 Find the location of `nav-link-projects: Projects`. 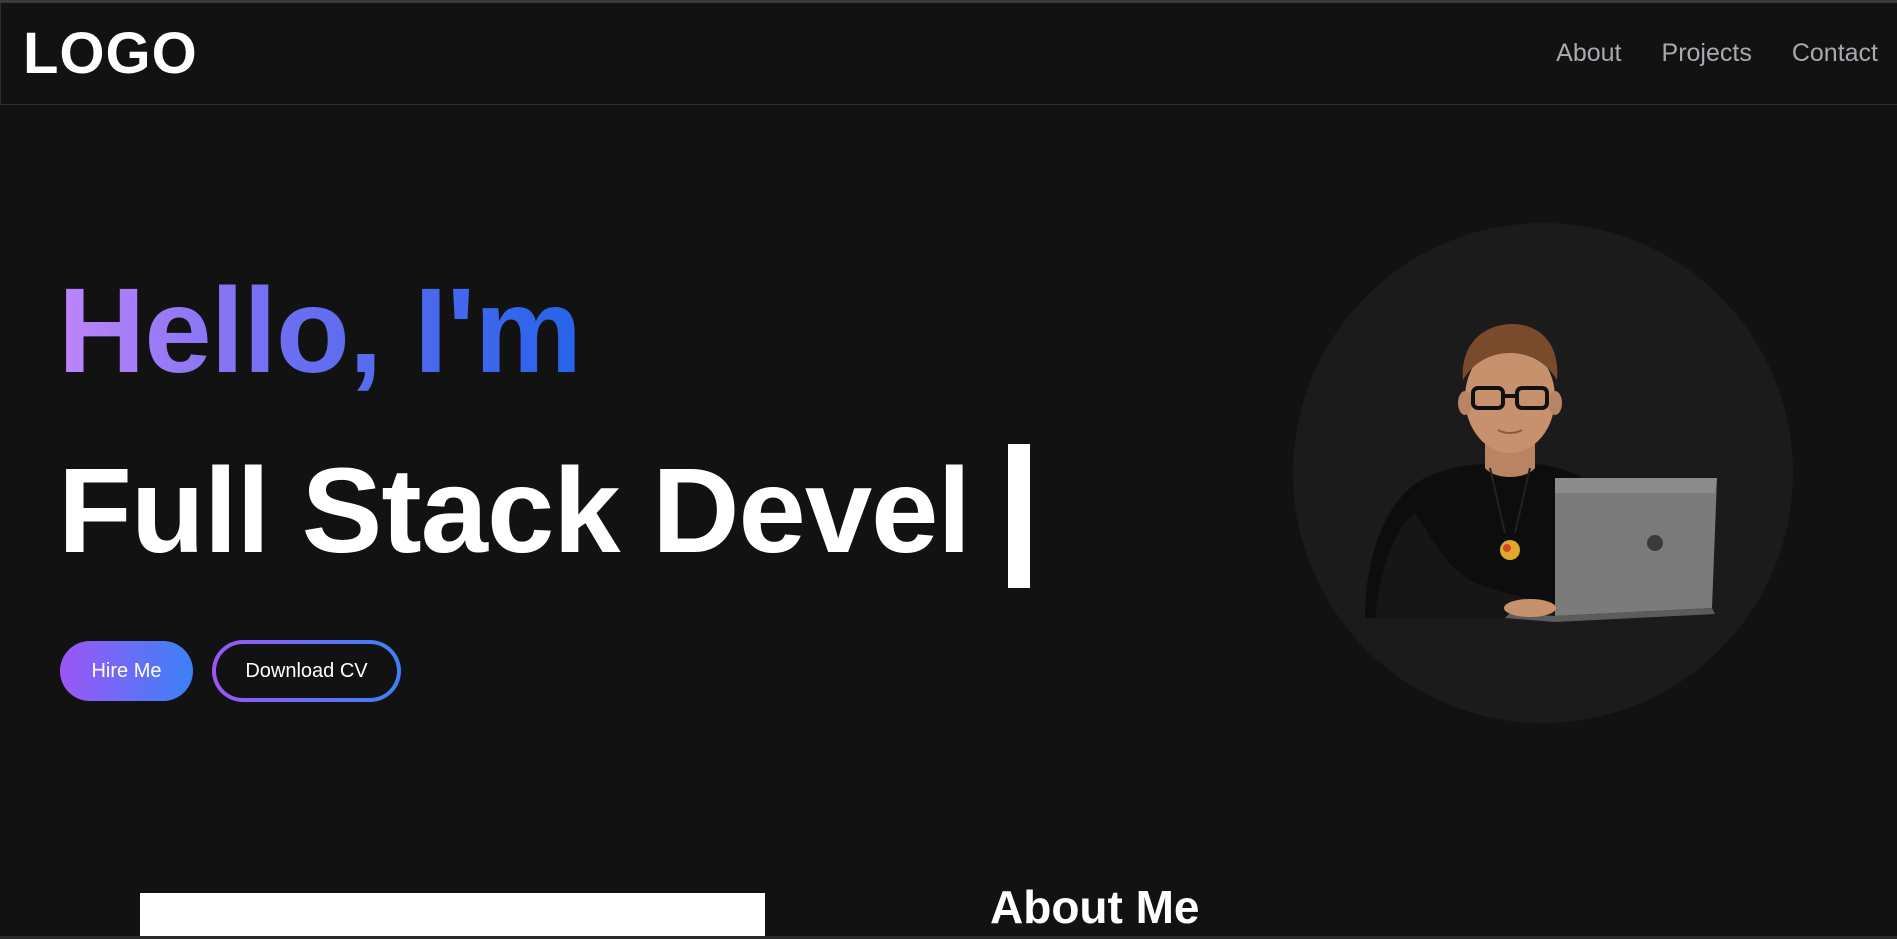

nav-link-projects: Projects is located at coordinates (1707, 53).